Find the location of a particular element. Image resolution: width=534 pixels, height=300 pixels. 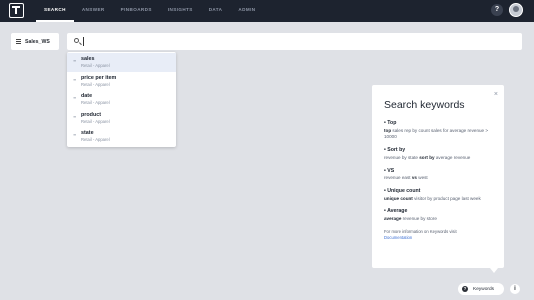

list-icon is located at coordinates (18, 41).